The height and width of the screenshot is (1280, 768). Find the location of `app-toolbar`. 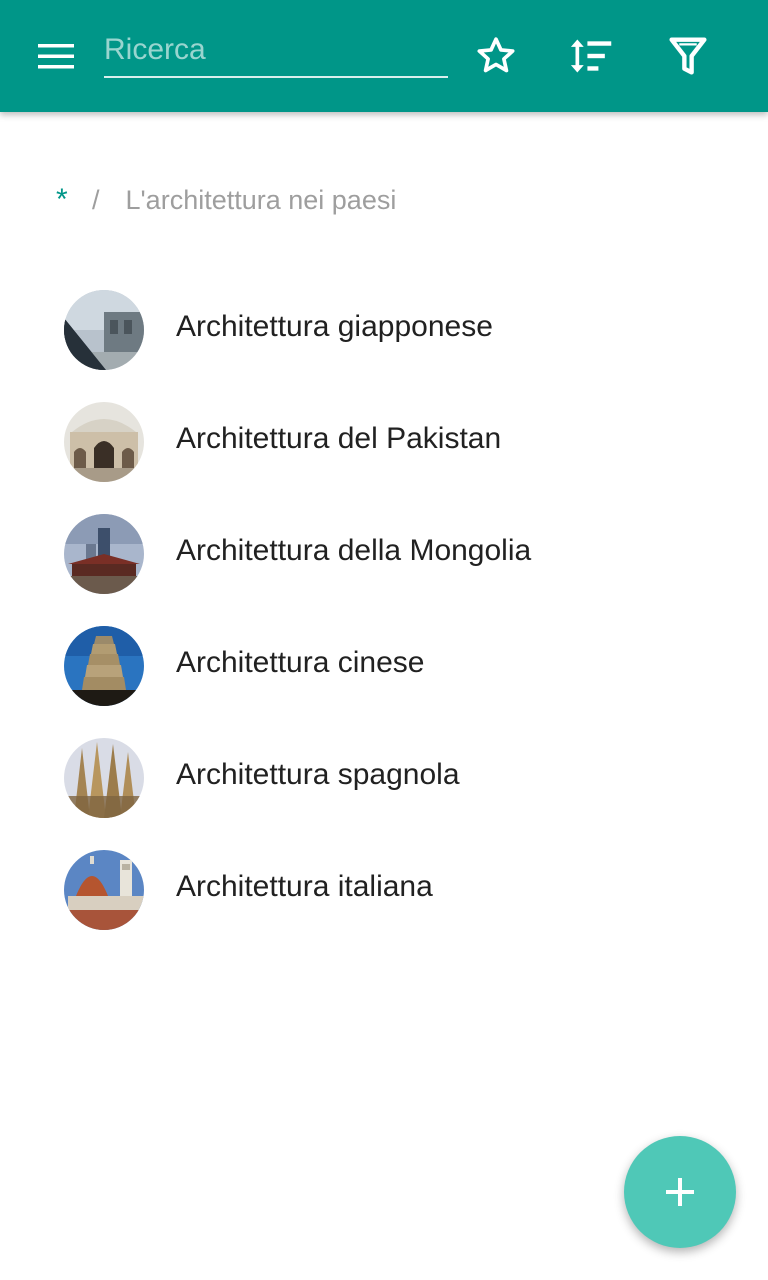

app-toolbar is located at coordinates (384, 56).